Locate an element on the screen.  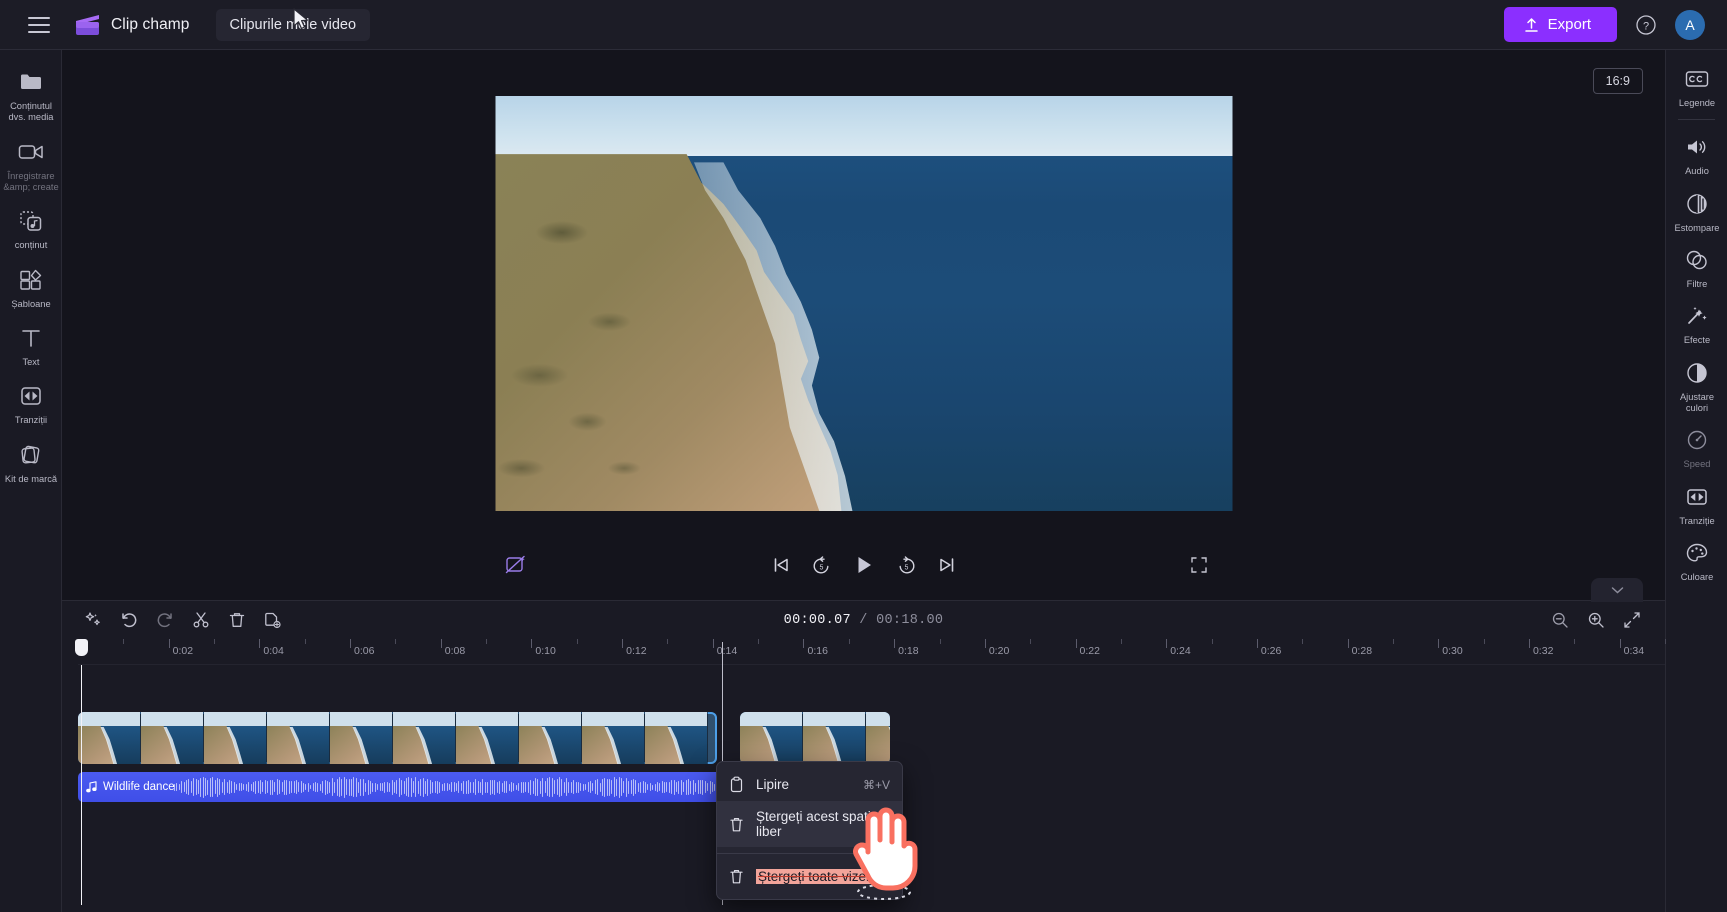
ruler-tick-label: 0:10 is located at coordinates (545, 651).